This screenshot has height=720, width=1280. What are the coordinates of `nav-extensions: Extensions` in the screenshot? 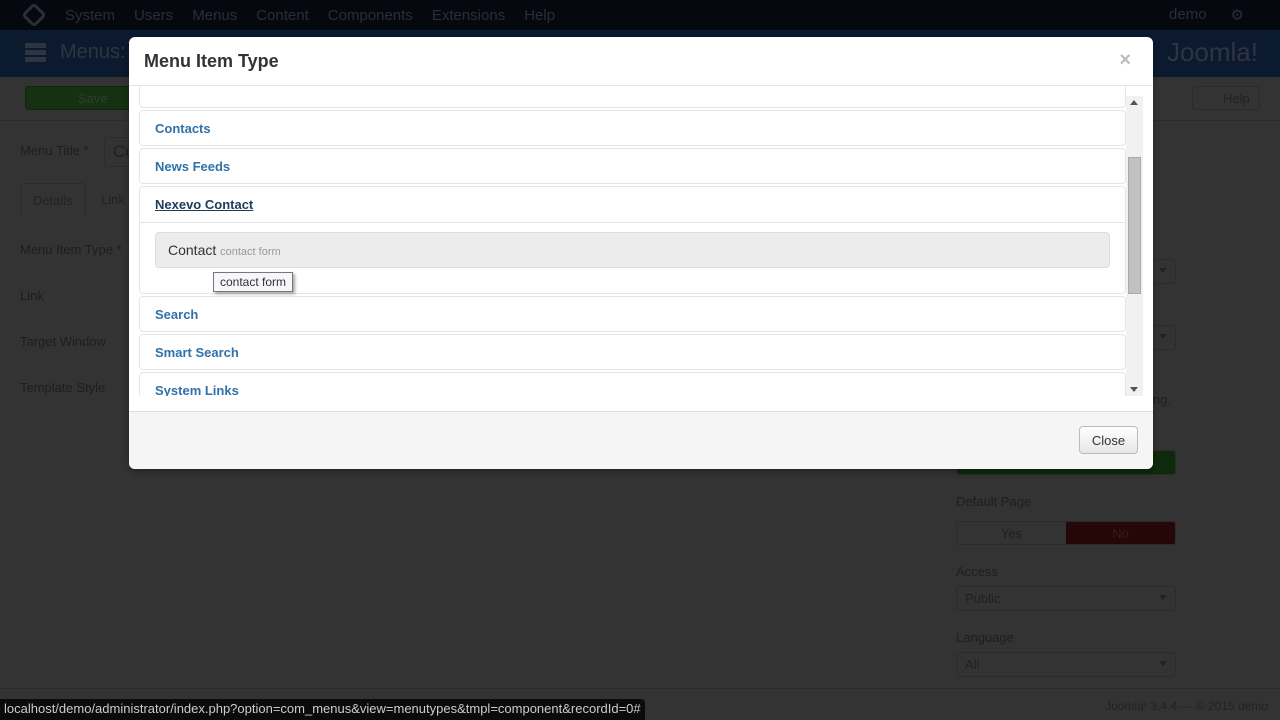 It's located at (468, 15).